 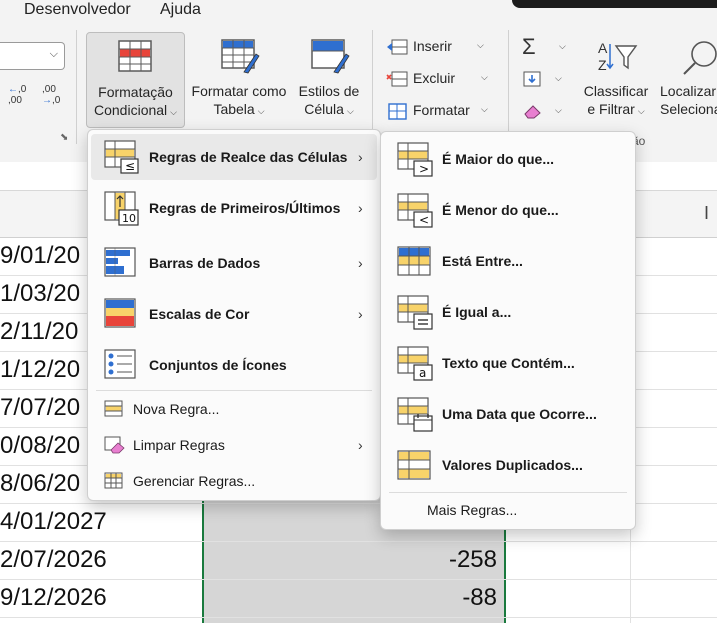 I want to click on menu-item-data-bars: Barras de Dados ›, so click(x=234, y=263).